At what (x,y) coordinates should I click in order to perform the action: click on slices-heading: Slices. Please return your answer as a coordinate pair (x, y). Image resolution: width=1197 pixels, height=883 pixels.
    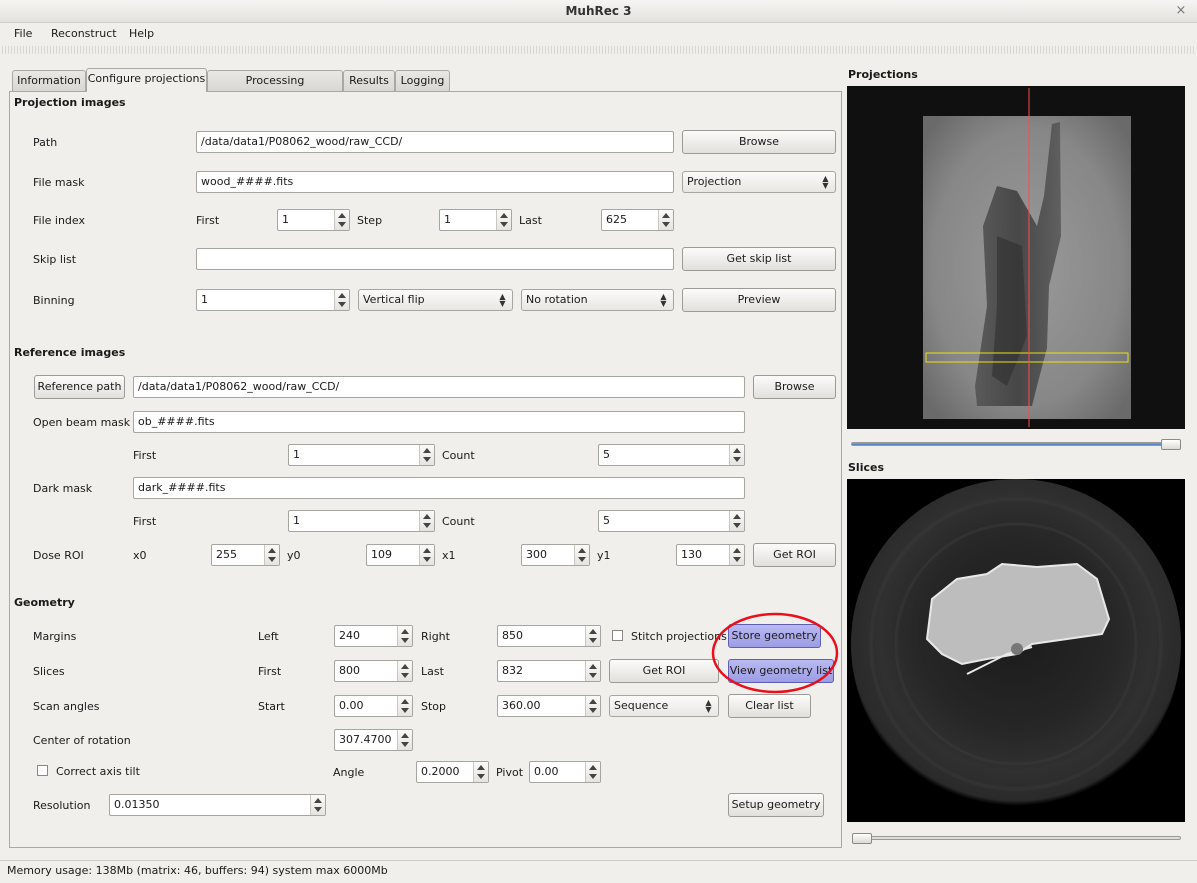
    Looking at the image, I should click on (866, 467).